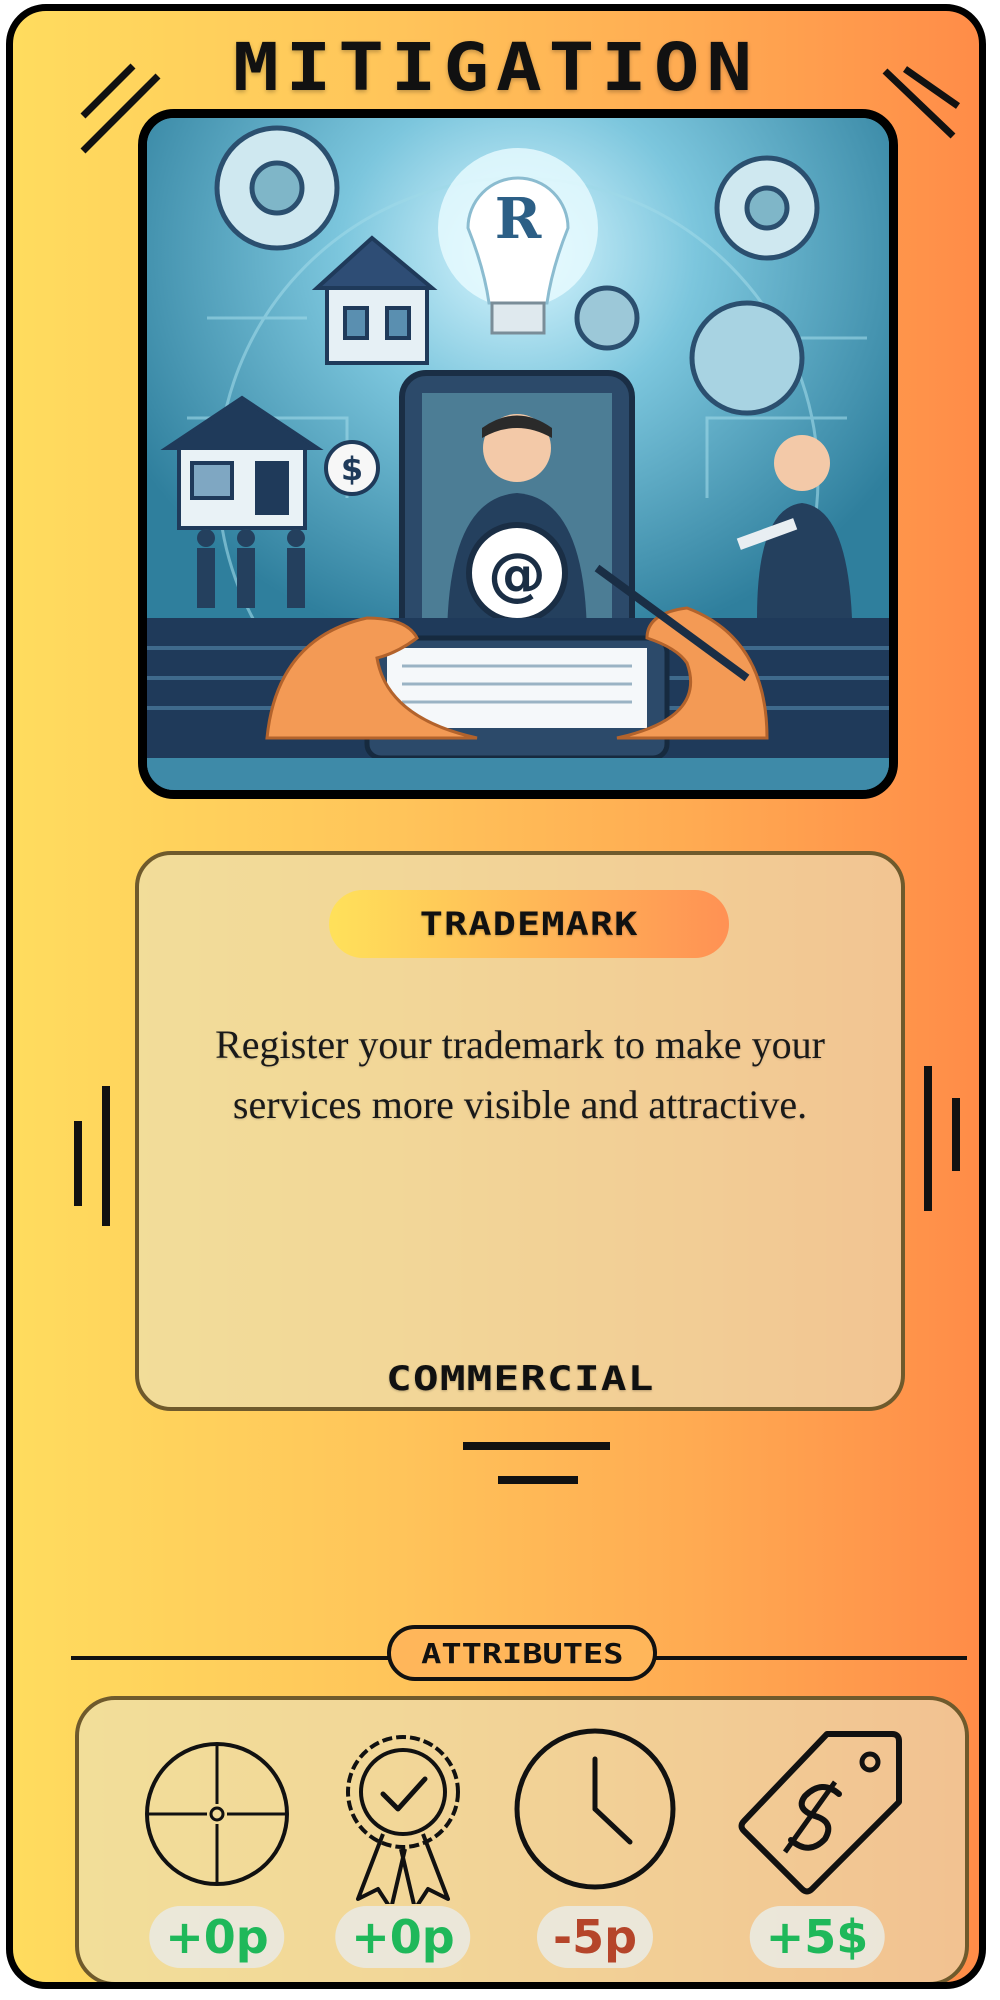  What do you see at coordinates (403, 1819) in the screenshot?
I see `award-badge-icon` at bounding box center [403, 1819].